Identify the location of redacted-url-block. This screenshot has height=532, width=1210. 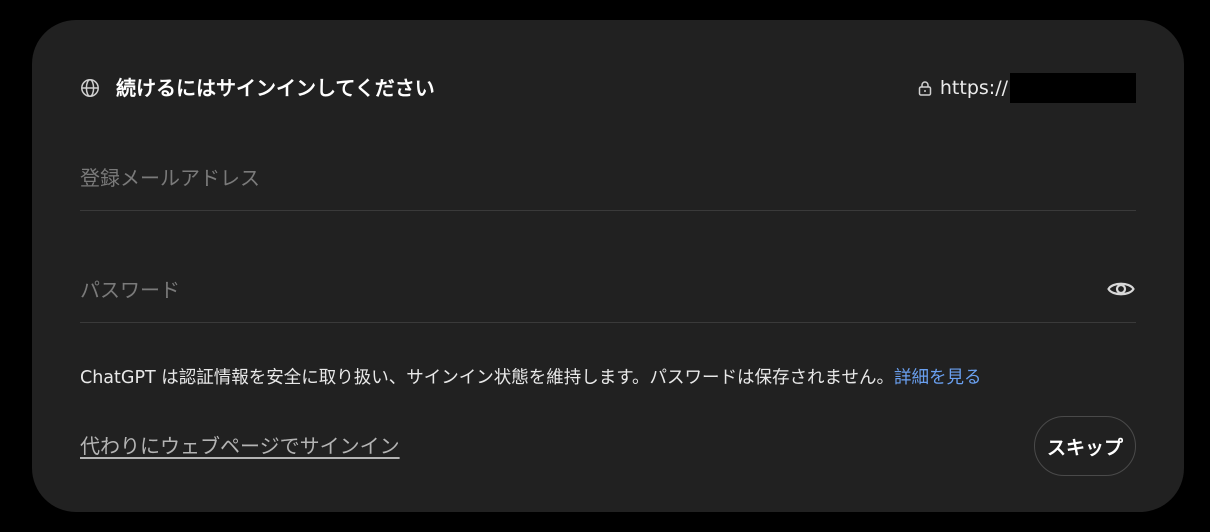
(1073, 88).